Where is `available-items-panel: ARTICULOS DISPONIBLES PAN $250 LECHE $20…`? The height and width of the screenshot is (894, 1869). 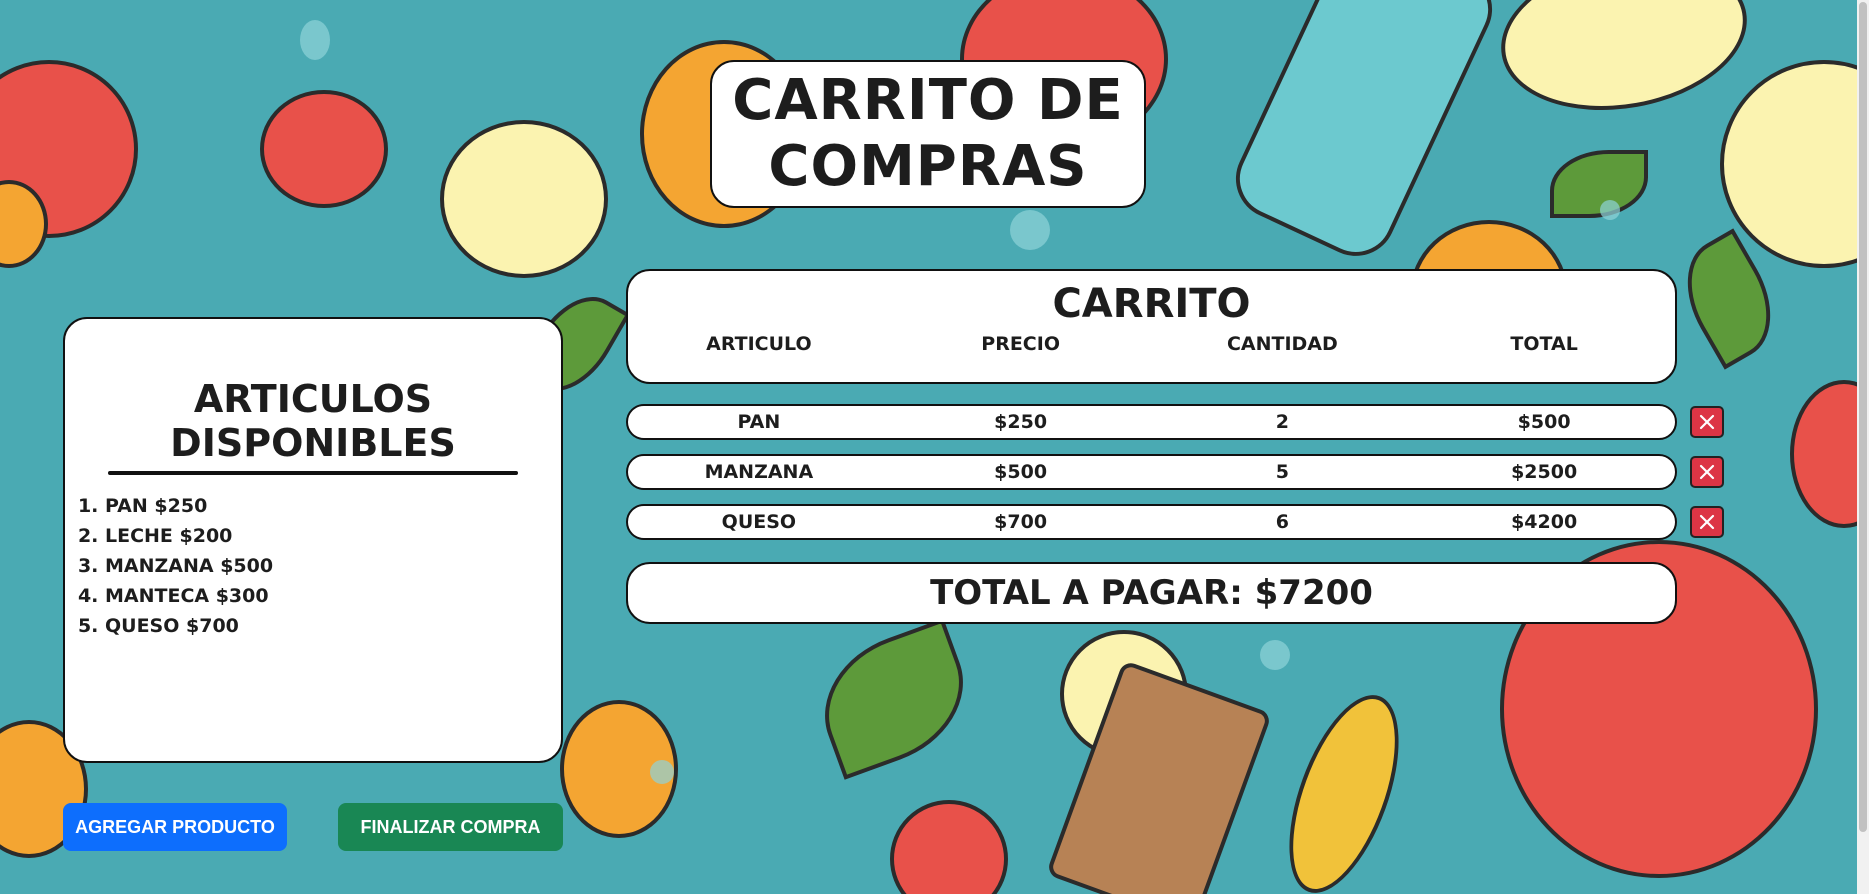 available-items-panel: ARTICULOS DISPONIBLES PAN $250 LECHE $20… is located at coordinates (313, 540).